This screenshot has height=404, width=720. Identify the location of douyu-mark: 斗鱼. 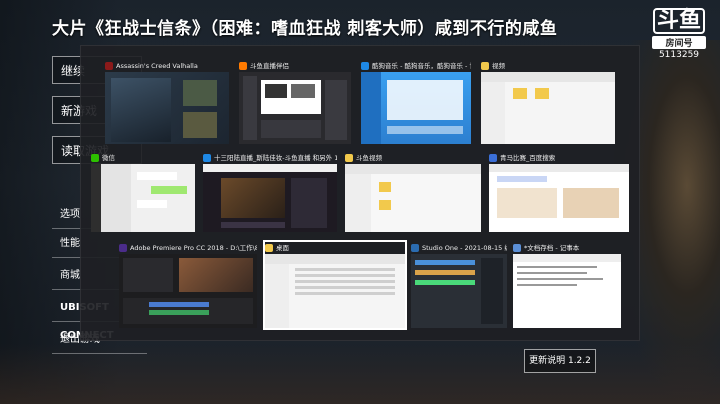
(678, 21).